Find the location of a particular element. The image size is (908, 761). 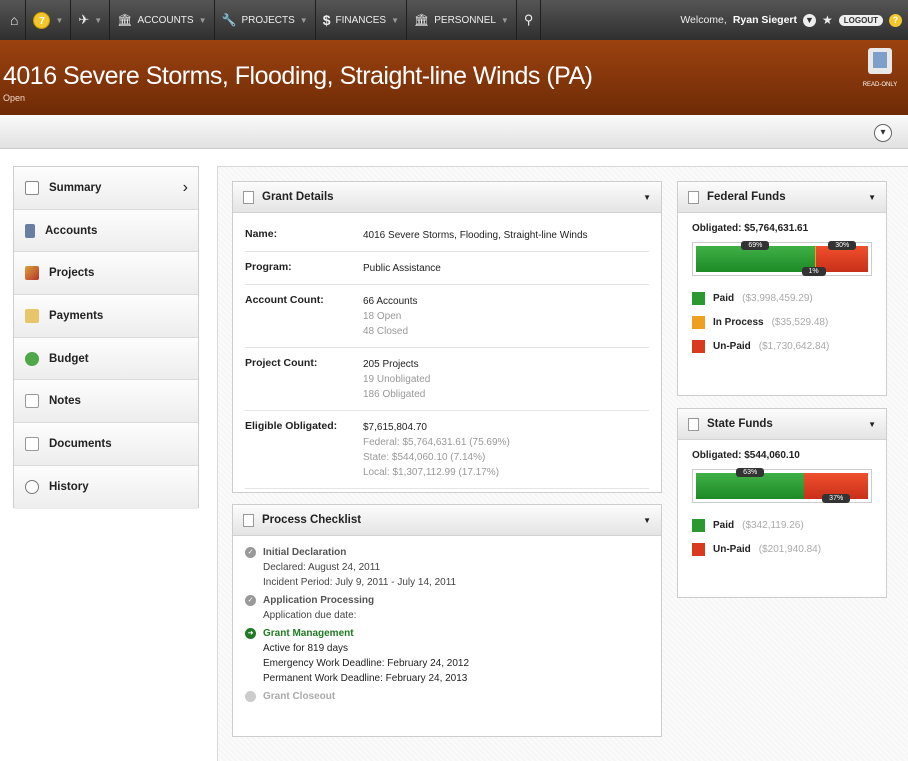

search-icon: ⚲ is located at coordinates (528, 19).